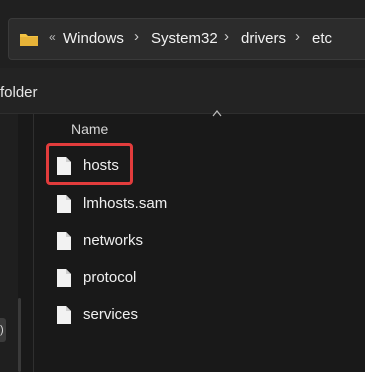 This screenshot has height=372, width=365. Describe the element at coordinates (113, 240) in the screenshot. I see `file-name: networks` at that location.